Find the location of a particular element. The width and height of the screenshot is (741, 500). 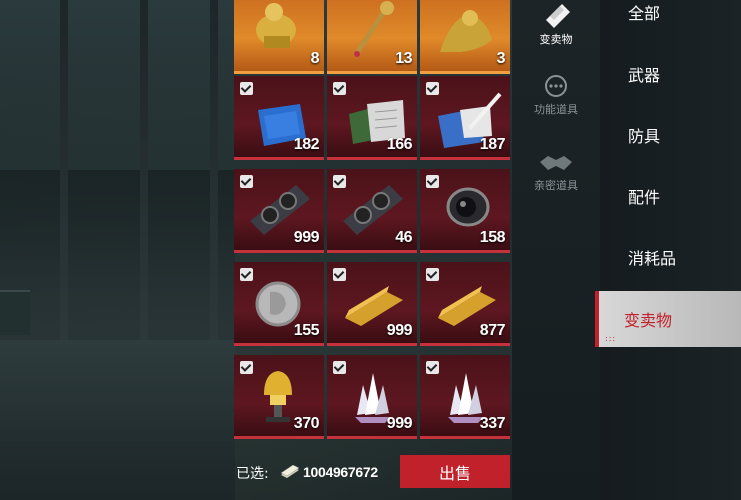

item-tile: 155 is located at coordinates (279, 304).